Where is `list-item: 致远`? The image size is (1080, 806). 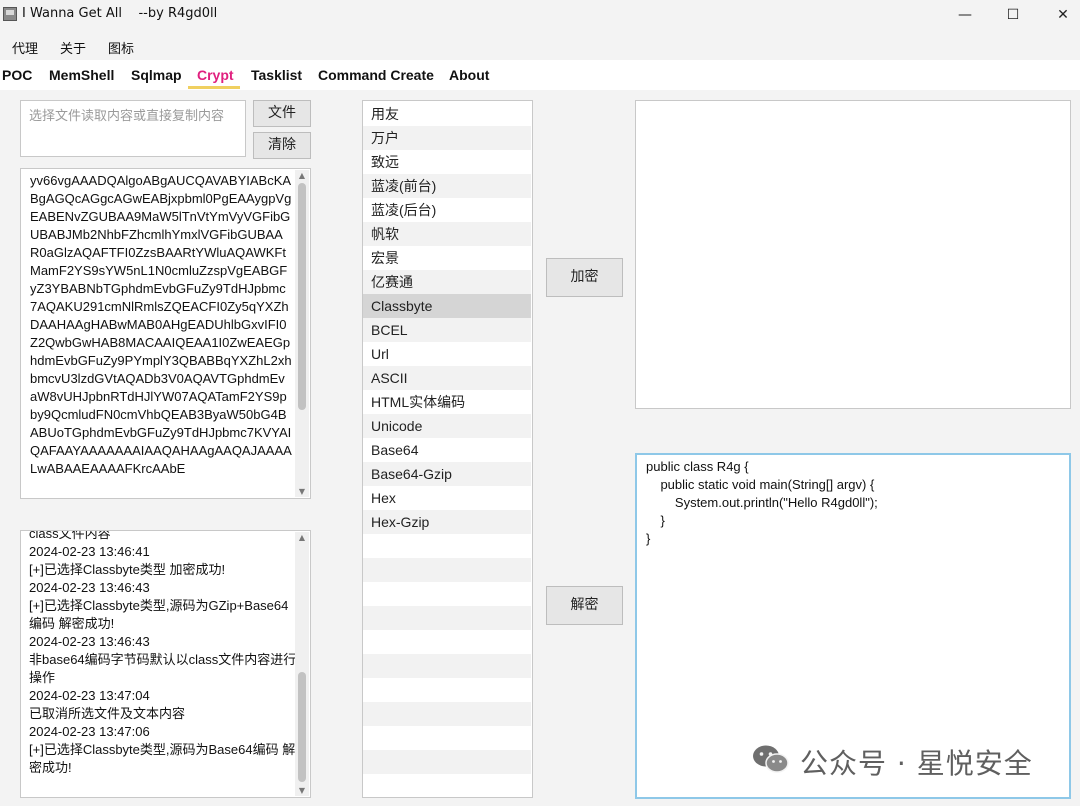
list-item: 致远 is located at coordinates (447, 162).